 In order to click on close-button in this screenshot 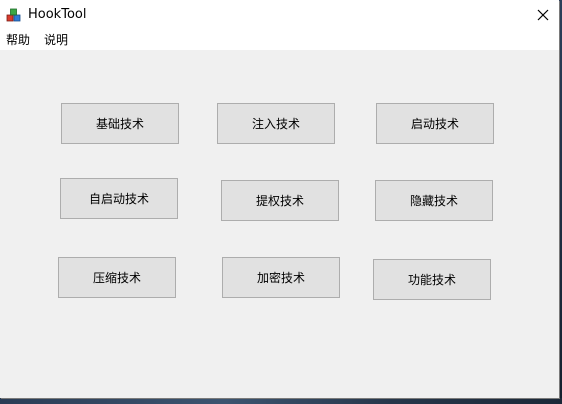, I will do `click(543, 15)`.